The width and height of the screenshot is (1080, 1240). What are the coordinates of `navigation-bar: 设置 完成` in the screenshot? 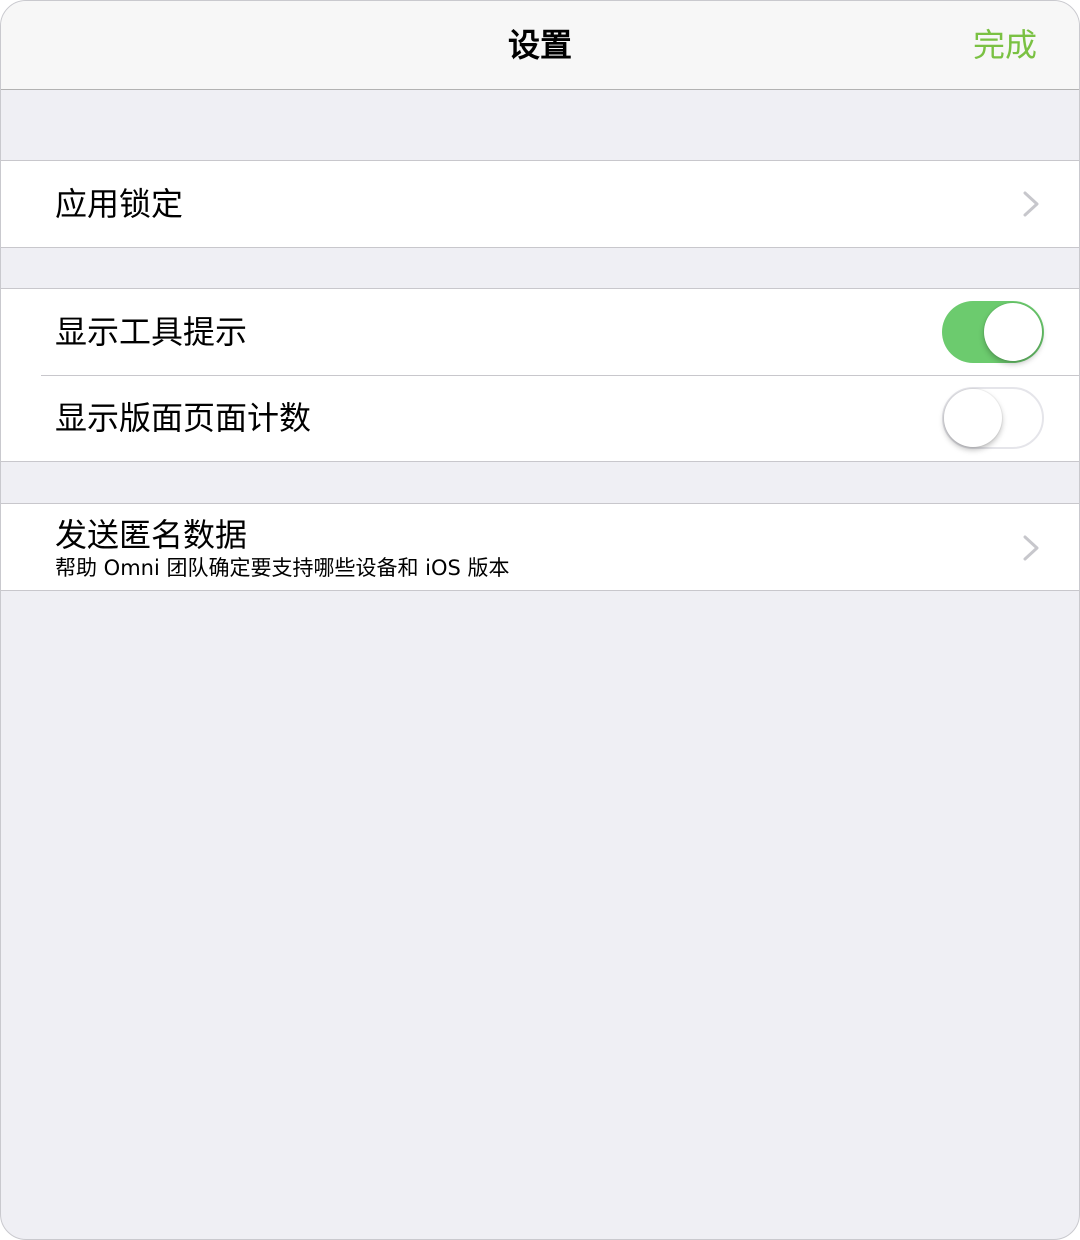 It's located at (540, 45).